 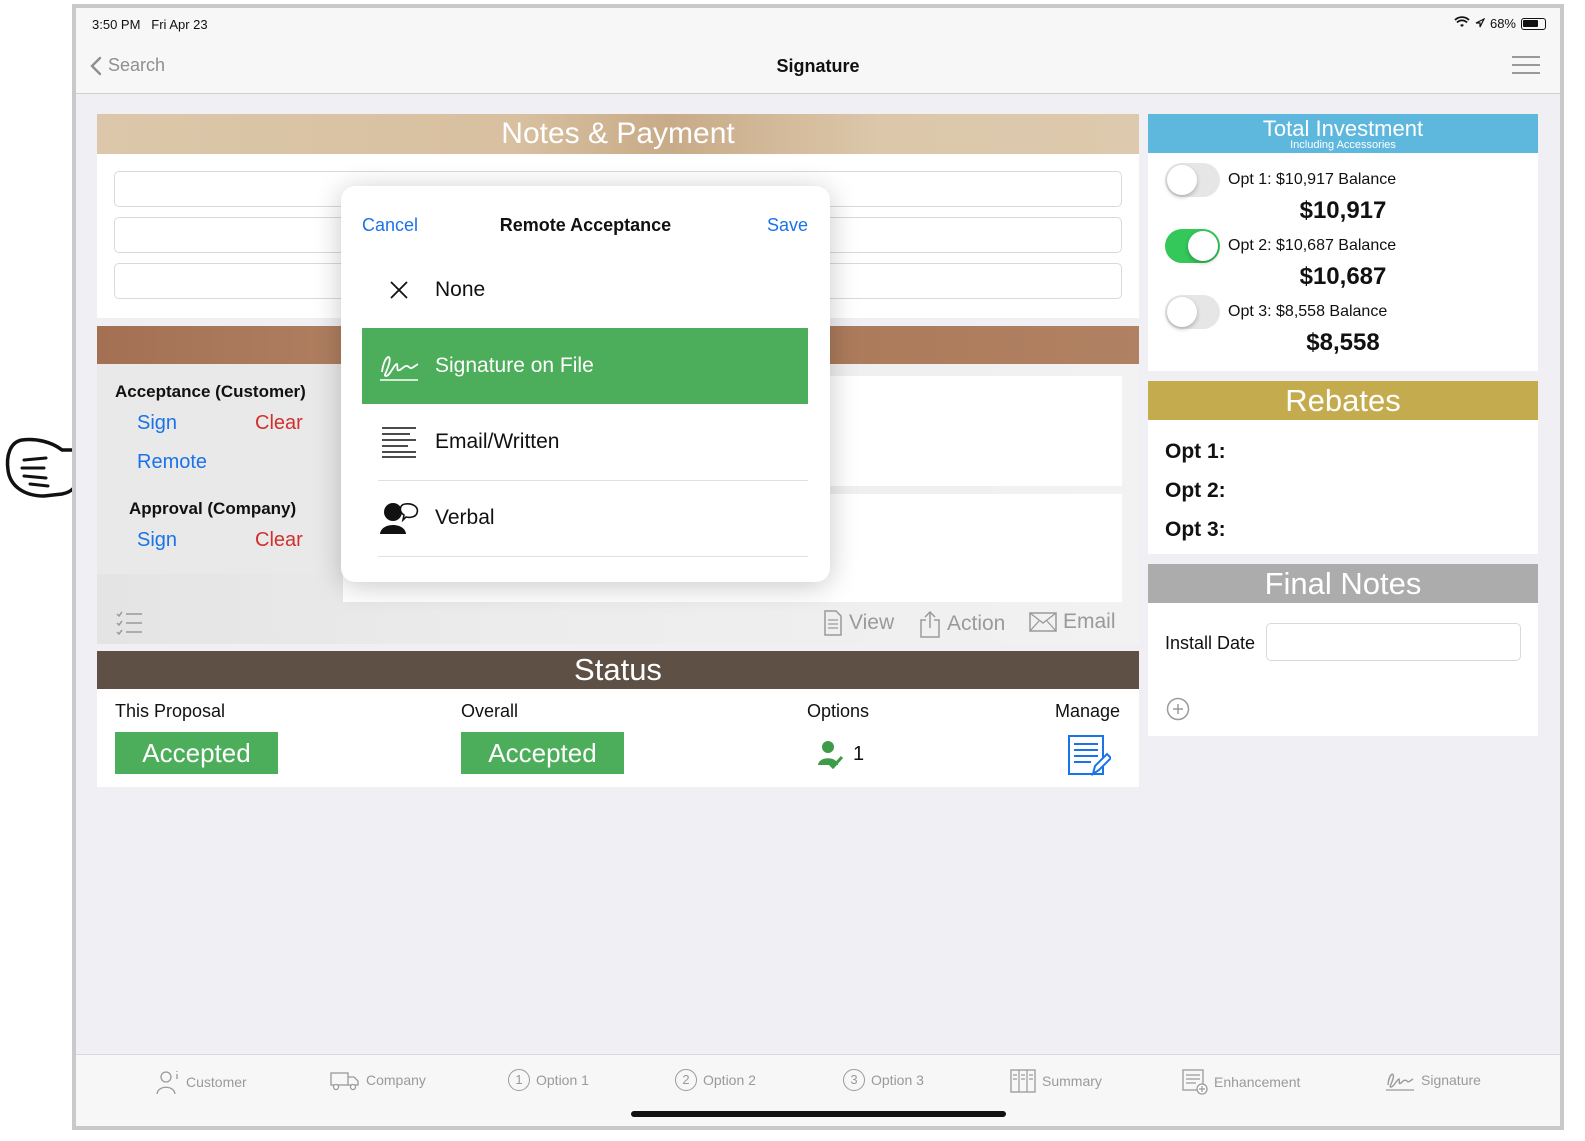 What do you see at coordinates (976, 623) in the screenshot?
I see `action-label: Action` at bounding box center [976, 623].